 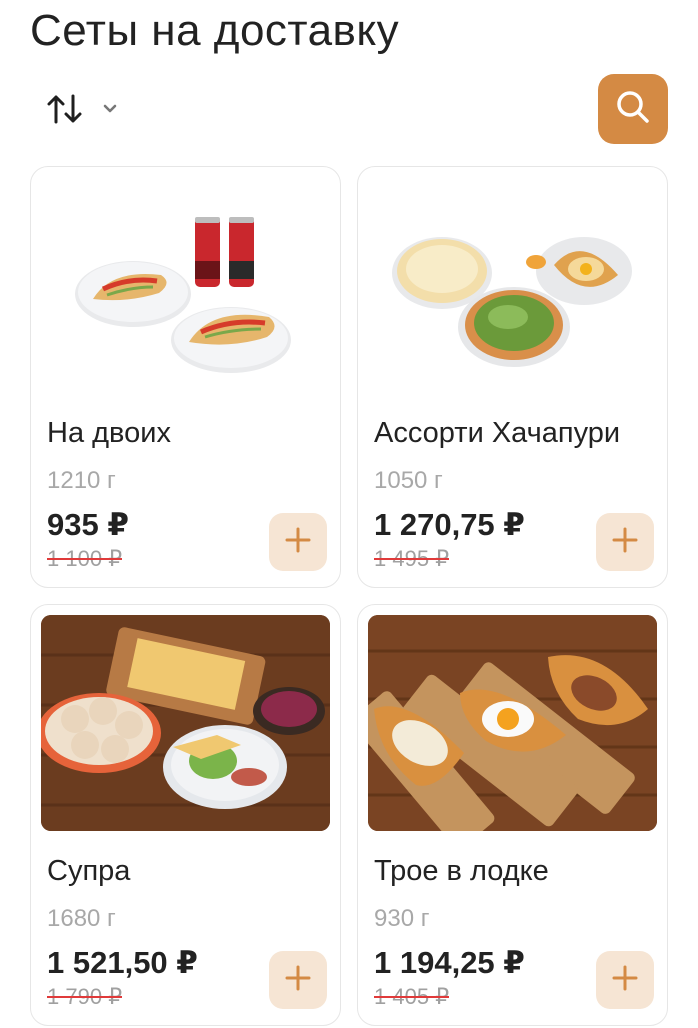 What do you see at coordinates (109, 433) in the screenshot?
I see `product-name: На двоих` at bounding box center [109, 433].